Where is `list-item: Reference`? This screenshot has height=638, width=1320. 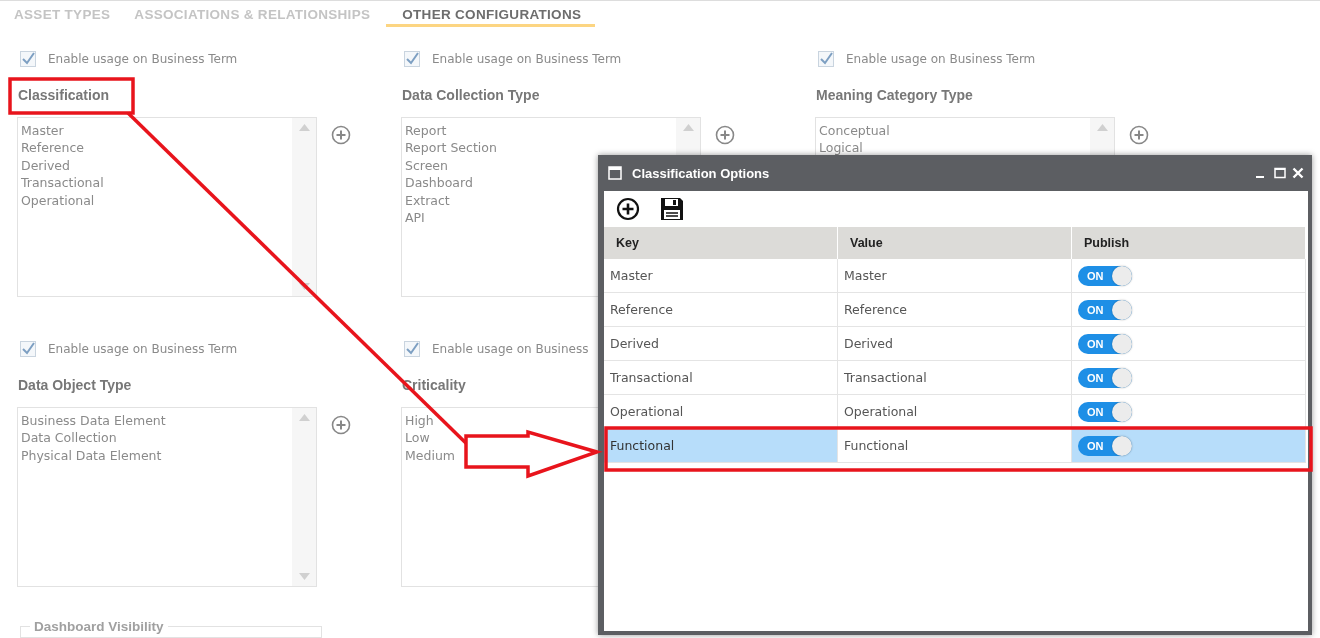
list-item: Reference is located at coordinates (155, 148).